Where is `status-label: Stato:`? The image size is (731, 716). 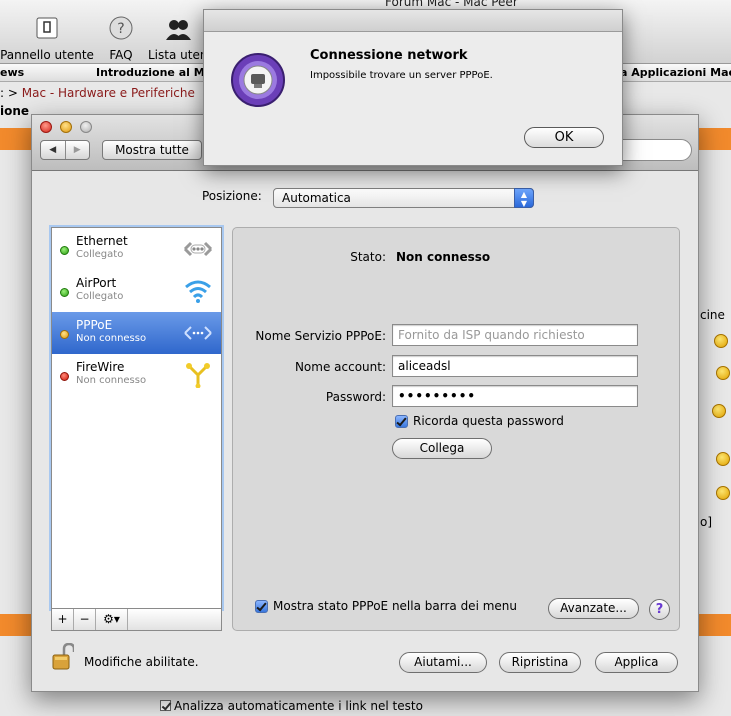 status-label: Stato: is located at coordinates (368, 257).